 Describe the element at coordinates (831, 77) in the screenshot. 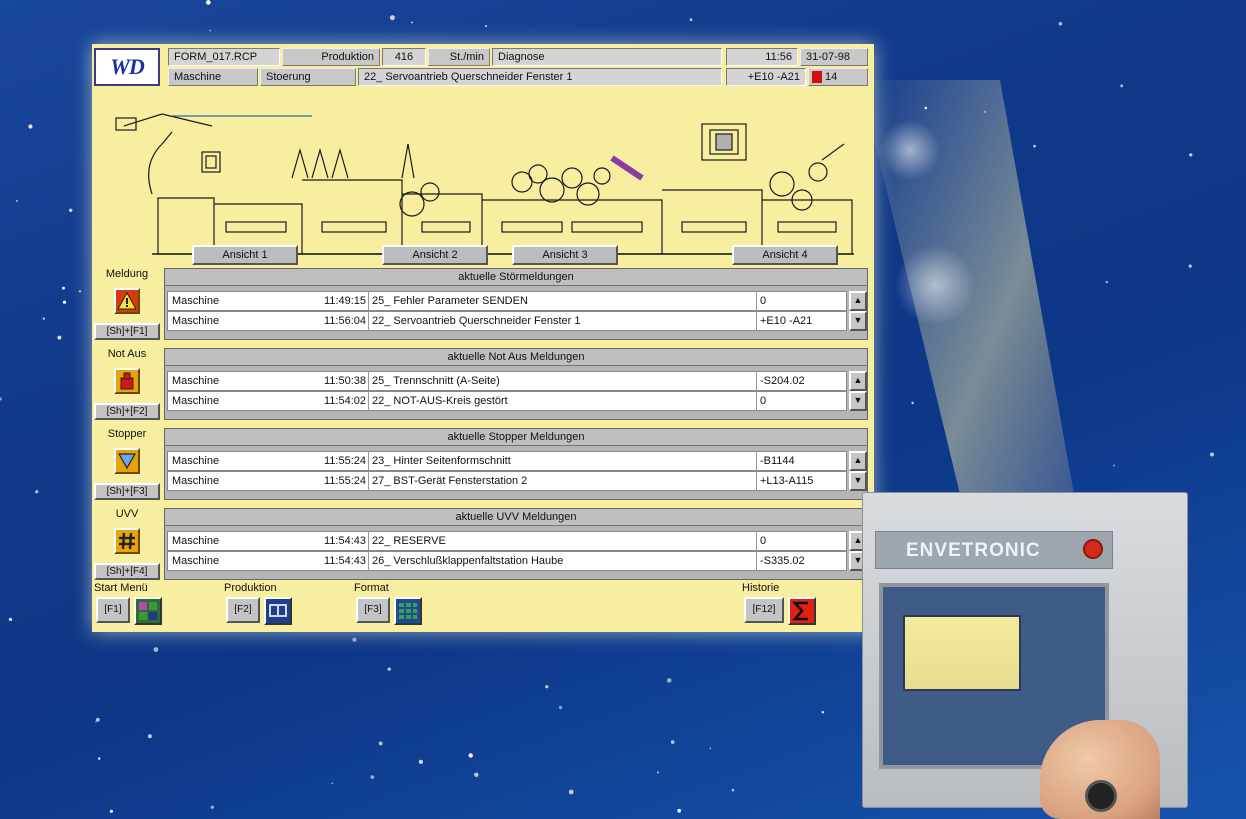

I see `fault-count: 14` at that location.